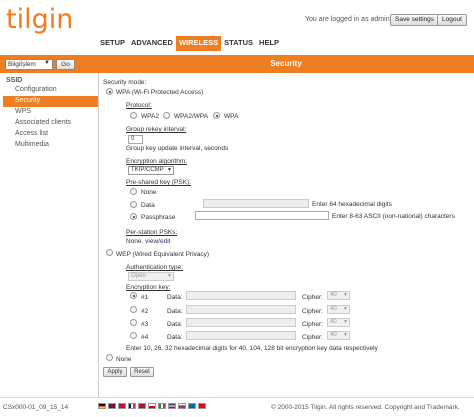 The height and width of the screenshot is (417, 474). I want to click on protocol-wpa2wpa-radio, so click(166, 115).